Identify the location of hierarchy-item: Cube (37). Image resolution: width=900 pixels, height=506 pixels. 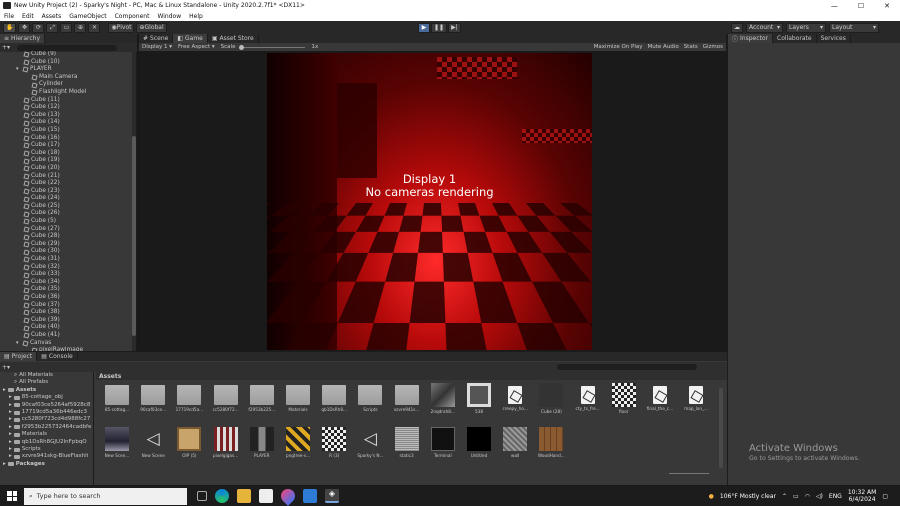
(66, 306).